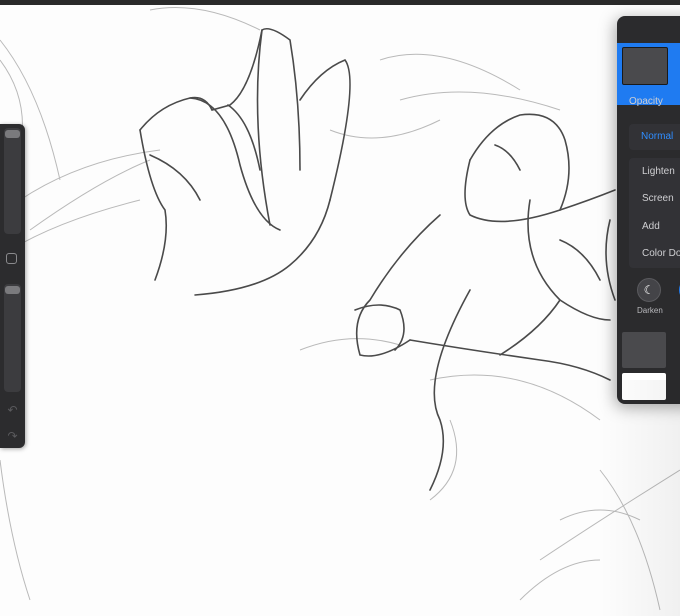 This screenshot has height=616, width=680. I want to click on moon-icon: ☾, so click(649, 290).